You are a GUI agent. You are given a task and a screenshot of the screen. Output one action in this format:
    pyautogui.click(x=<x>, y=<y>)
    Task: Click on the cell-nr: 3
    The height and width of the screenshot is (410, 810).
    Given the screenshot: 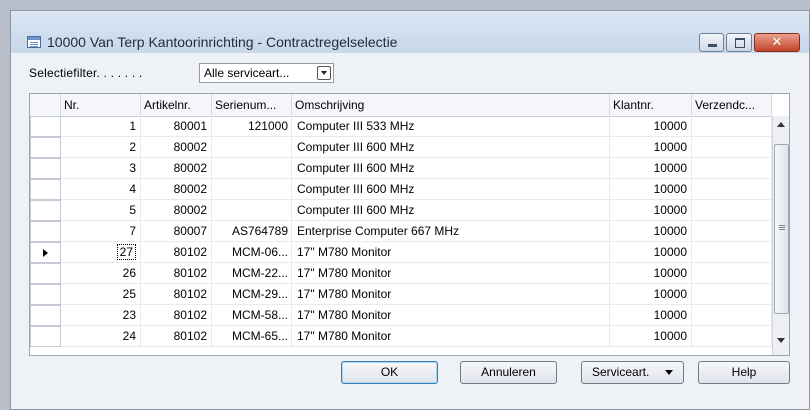 What is the action you would take?
    pyautogui.click(x=101, y=168)
    